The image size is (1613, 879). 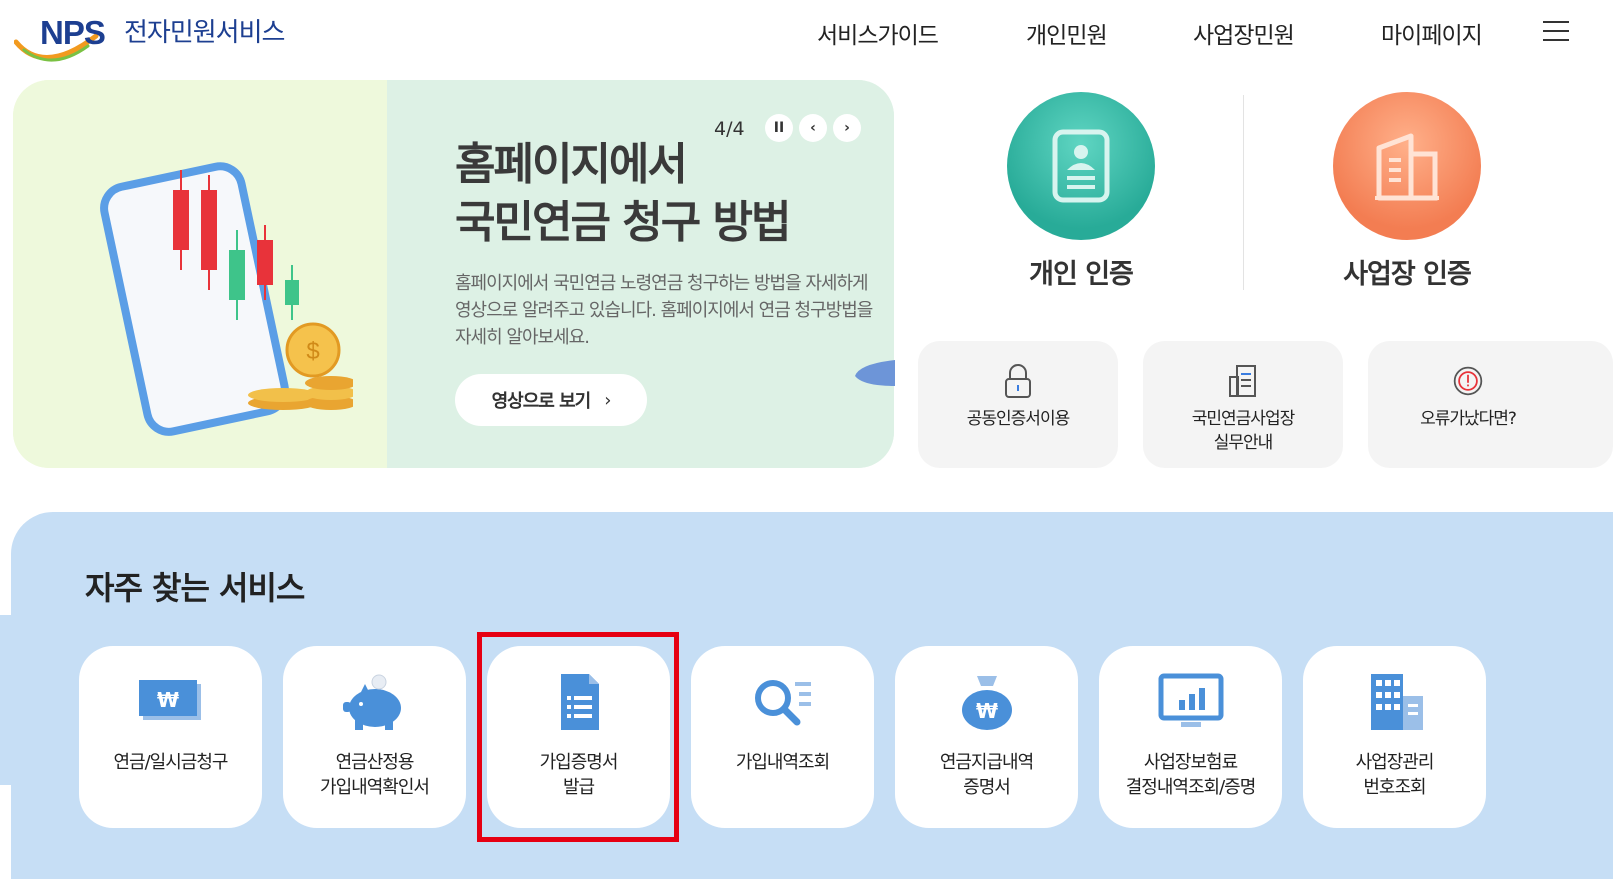 I want to click on business-auth-button, so click(x=1407, y=166).